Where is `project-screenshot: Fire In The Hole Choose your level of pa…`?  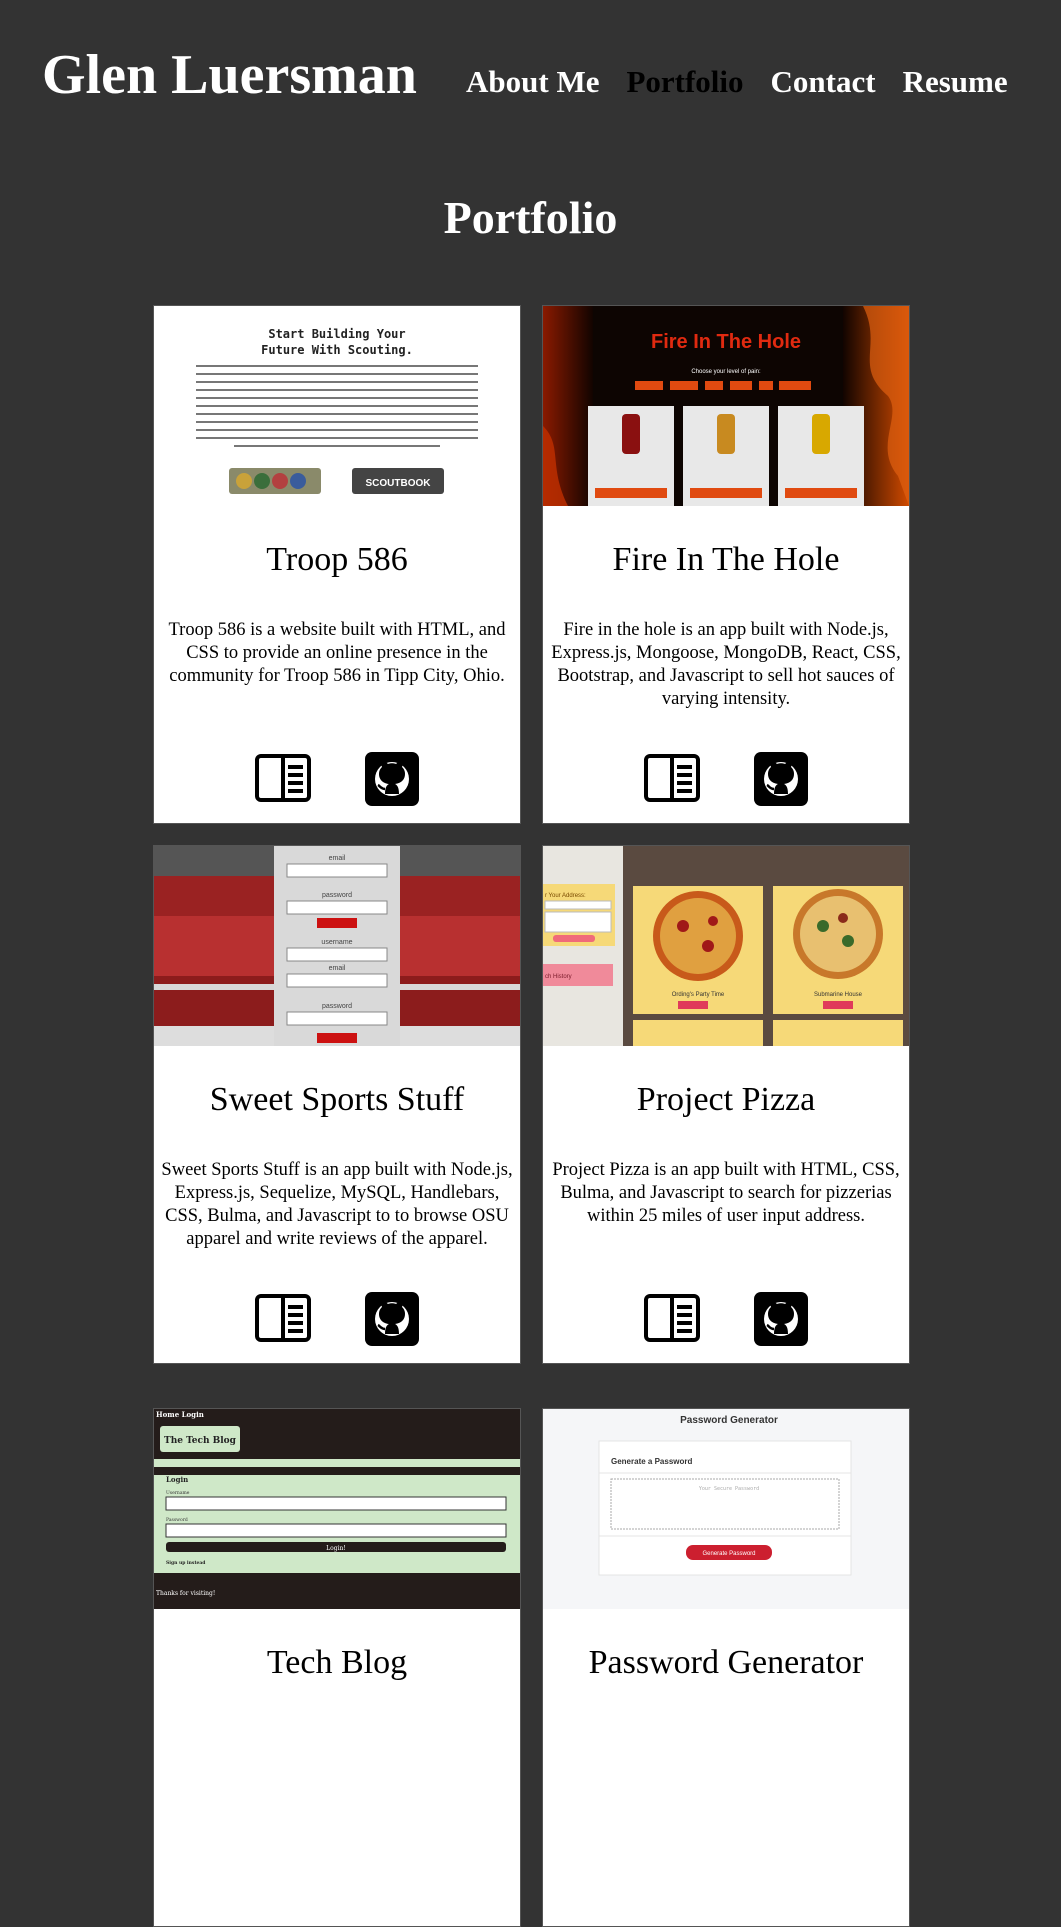
project-screenshot: Fire In The Hole Choose your level of pa… is located at coordinates (726, 406).